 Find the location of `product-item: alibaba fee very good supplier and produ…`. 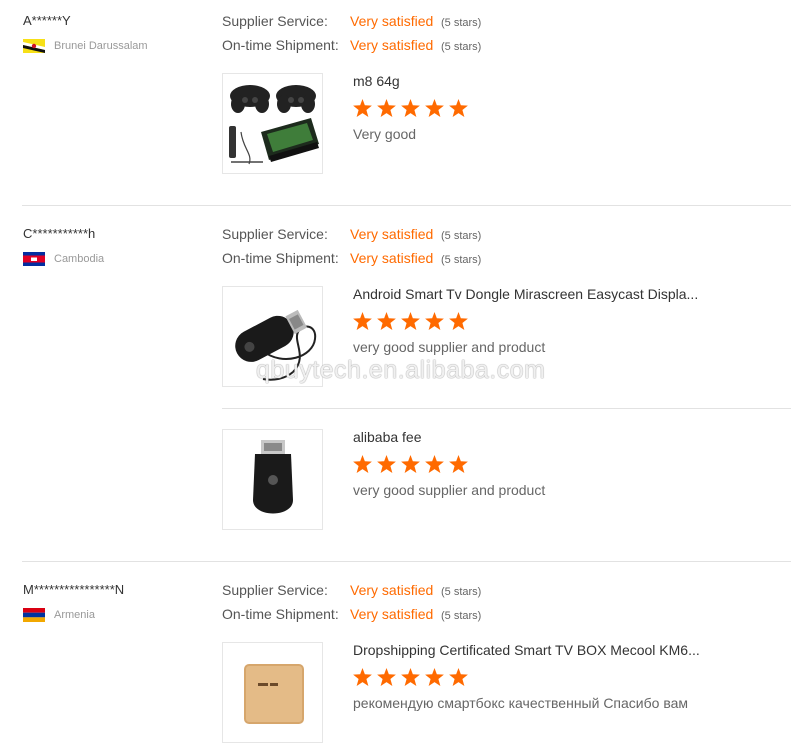

product-item: alibaba fee very good supplier and produ… is located at coordinates (506, 480).